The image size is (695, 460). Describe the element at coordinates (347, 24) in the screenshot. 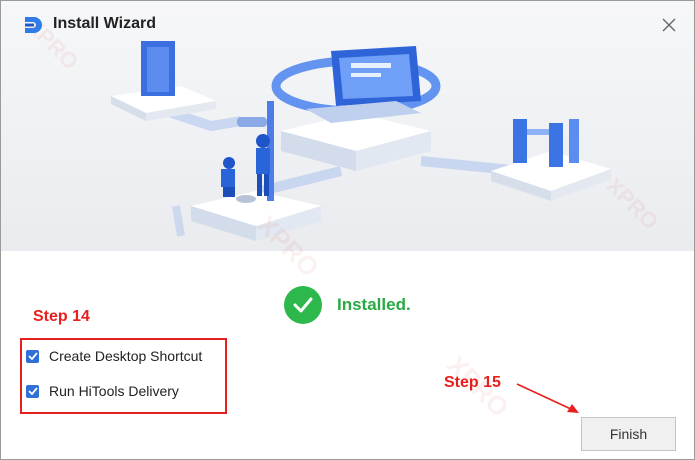

I see `title-bar: Install Wizard` at that location.